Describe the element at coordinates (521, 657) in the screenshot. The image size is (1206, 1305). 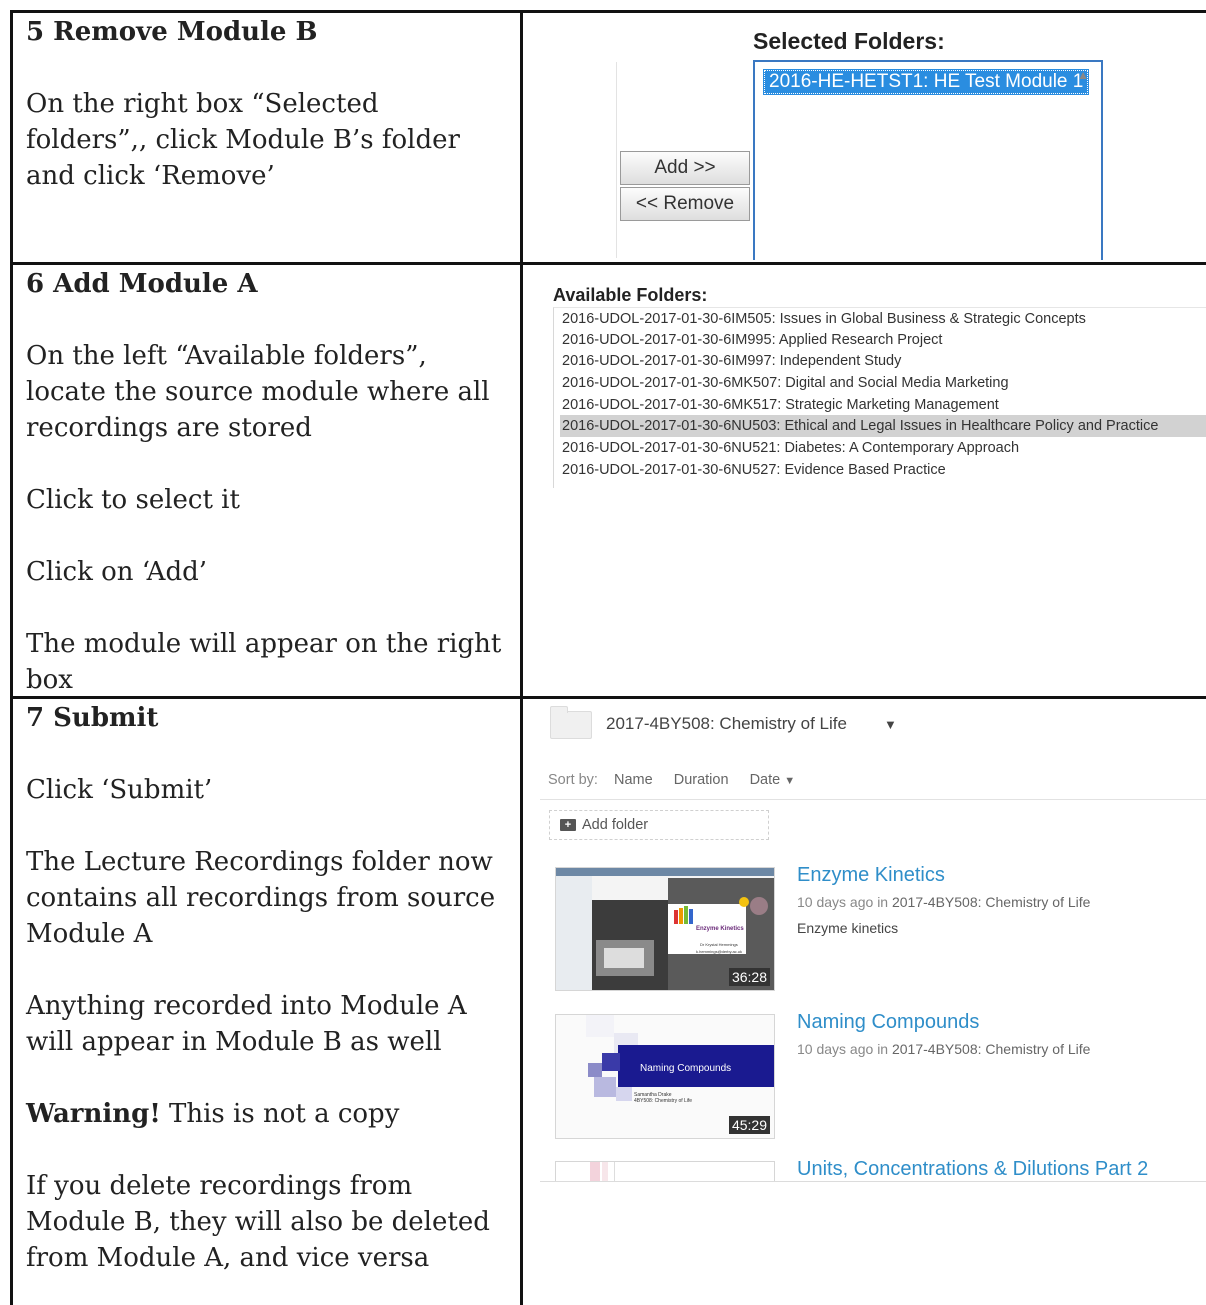
I see `column-divider` at that location.